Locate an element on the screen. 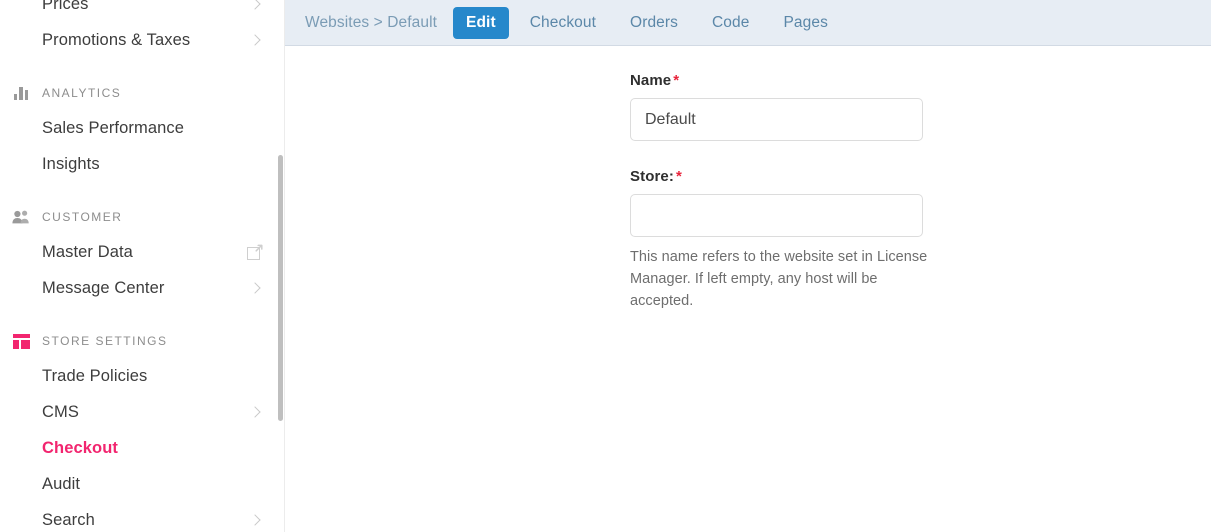 Image resolution: width=1211 pixels, height=532 pixels. sidebar-item-label: Promotions & Taxes is located at coordinates (116, 39).